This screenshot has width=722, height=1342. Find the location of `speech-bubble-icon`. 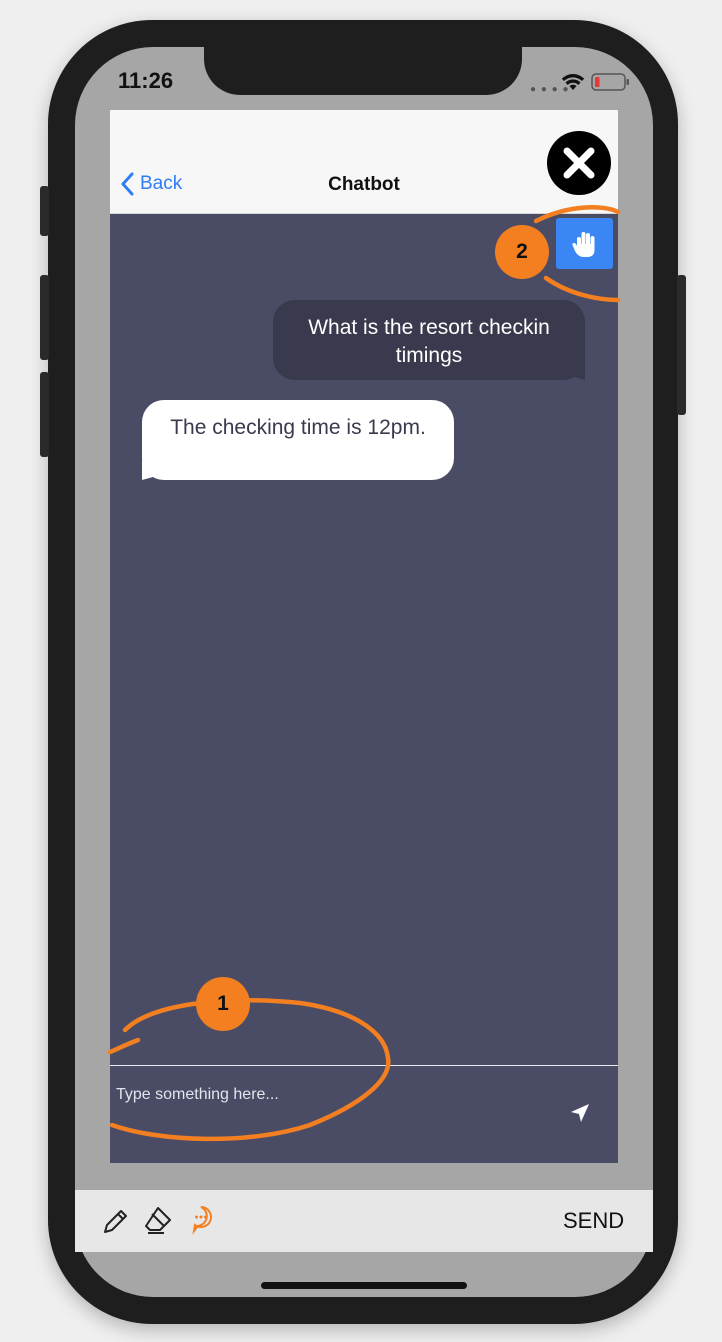

speech-bubble-icon is located at coordinates (201, 1220).